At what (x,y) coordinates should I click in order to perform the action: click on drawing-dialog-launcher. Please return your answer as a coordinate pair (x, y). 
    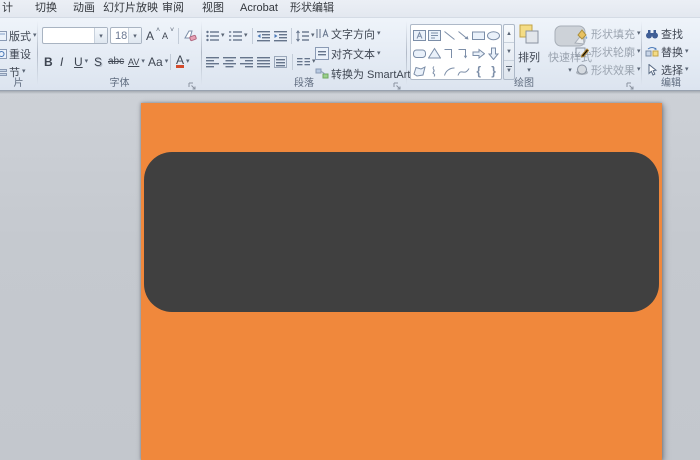
    Looking at the image, I should click on (631, 84).